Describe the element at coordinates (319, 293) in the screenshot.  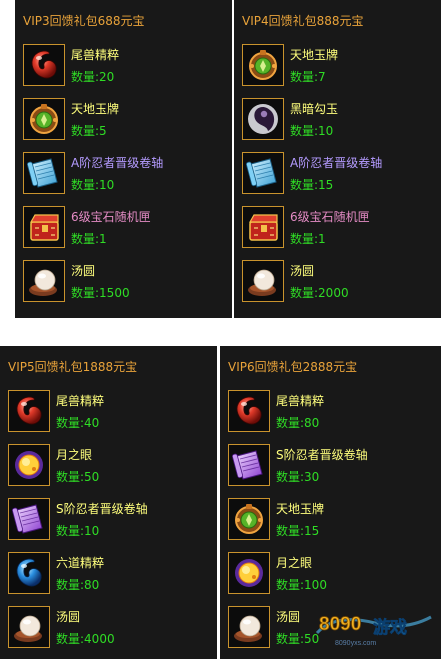
I see `item-quantity: 数量:2000` at that location.